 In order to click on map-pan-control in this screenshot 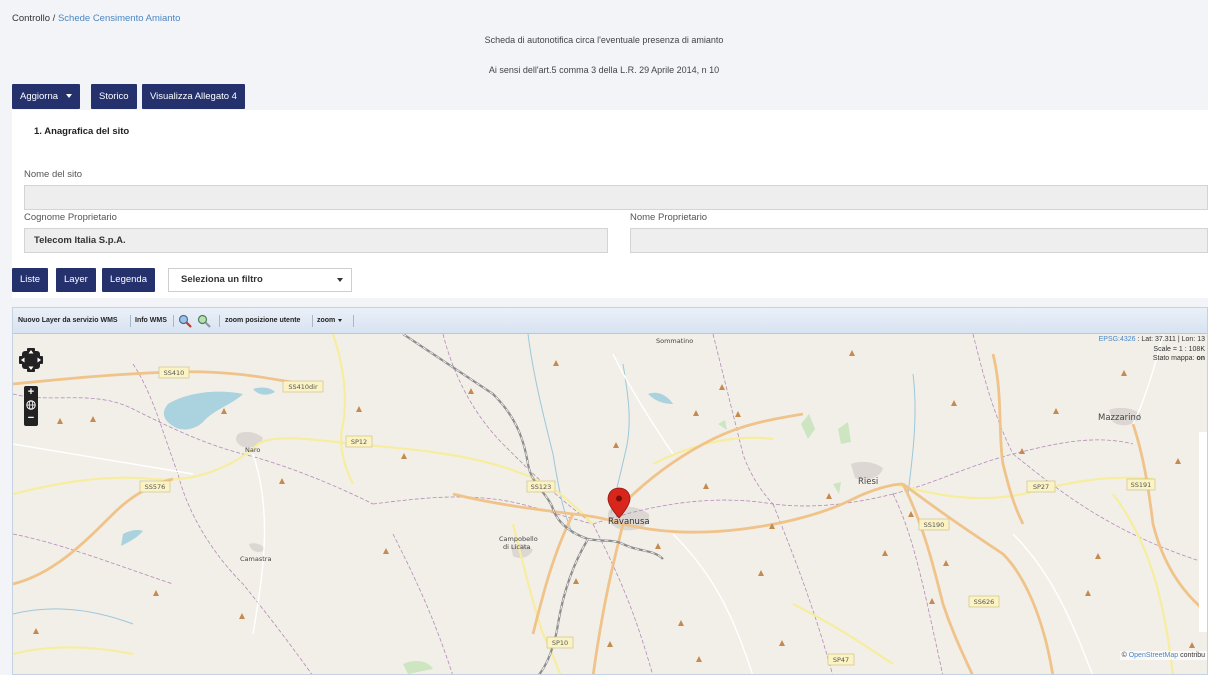, I will do `click(31, 360)`.